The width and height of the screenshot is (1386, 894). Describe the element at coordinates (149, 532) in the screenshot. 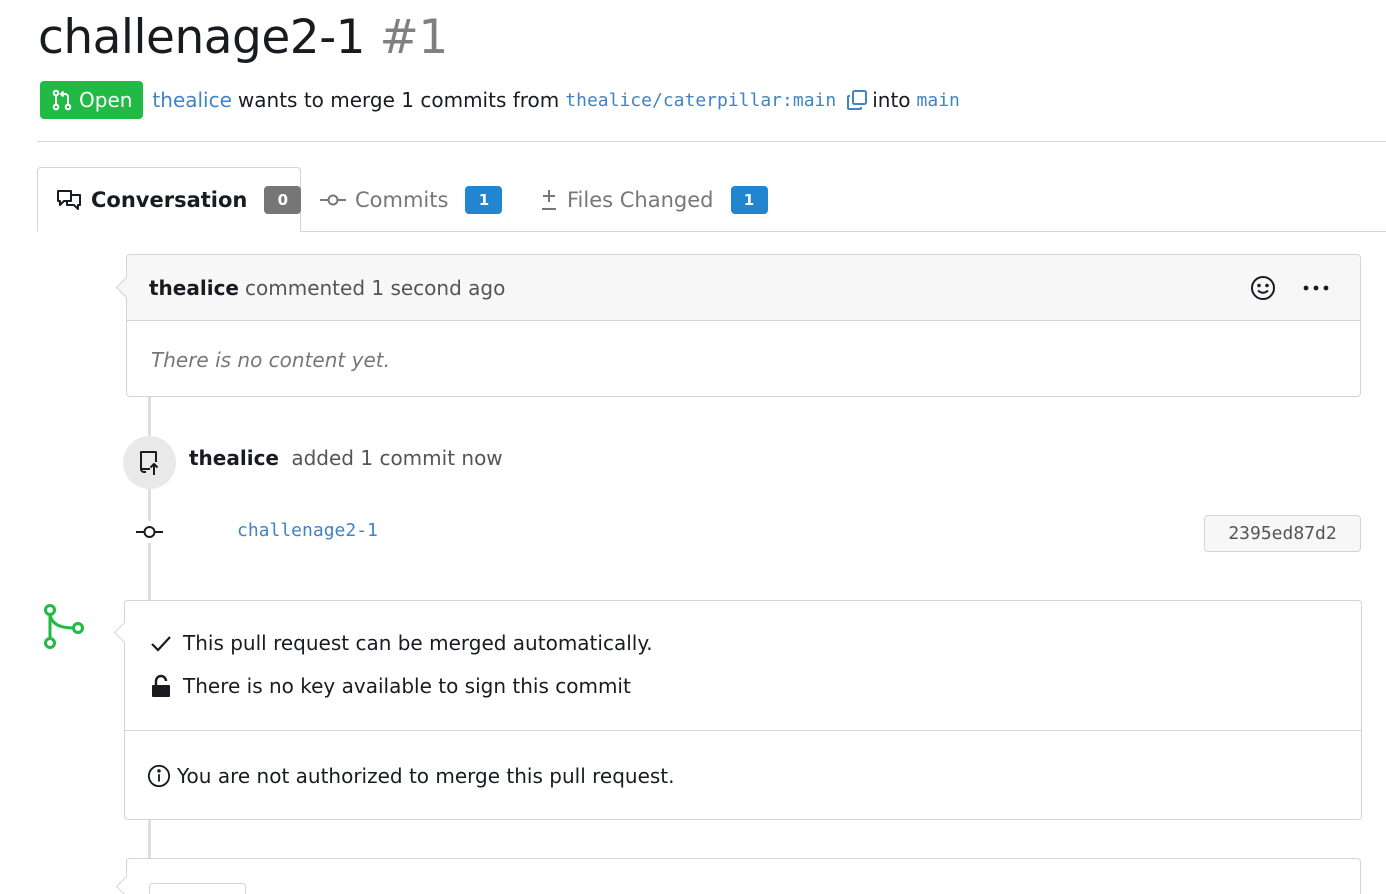

I see `commit-node-icon` at that location.